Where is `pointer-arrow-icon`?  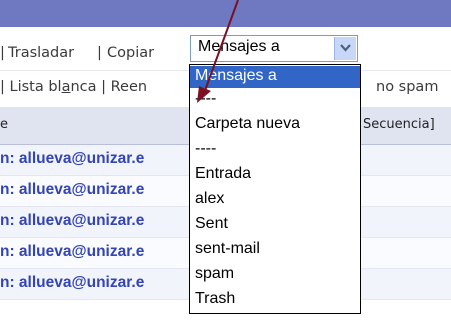 pointer-arrow-icon is located at coordinates (218, 51).